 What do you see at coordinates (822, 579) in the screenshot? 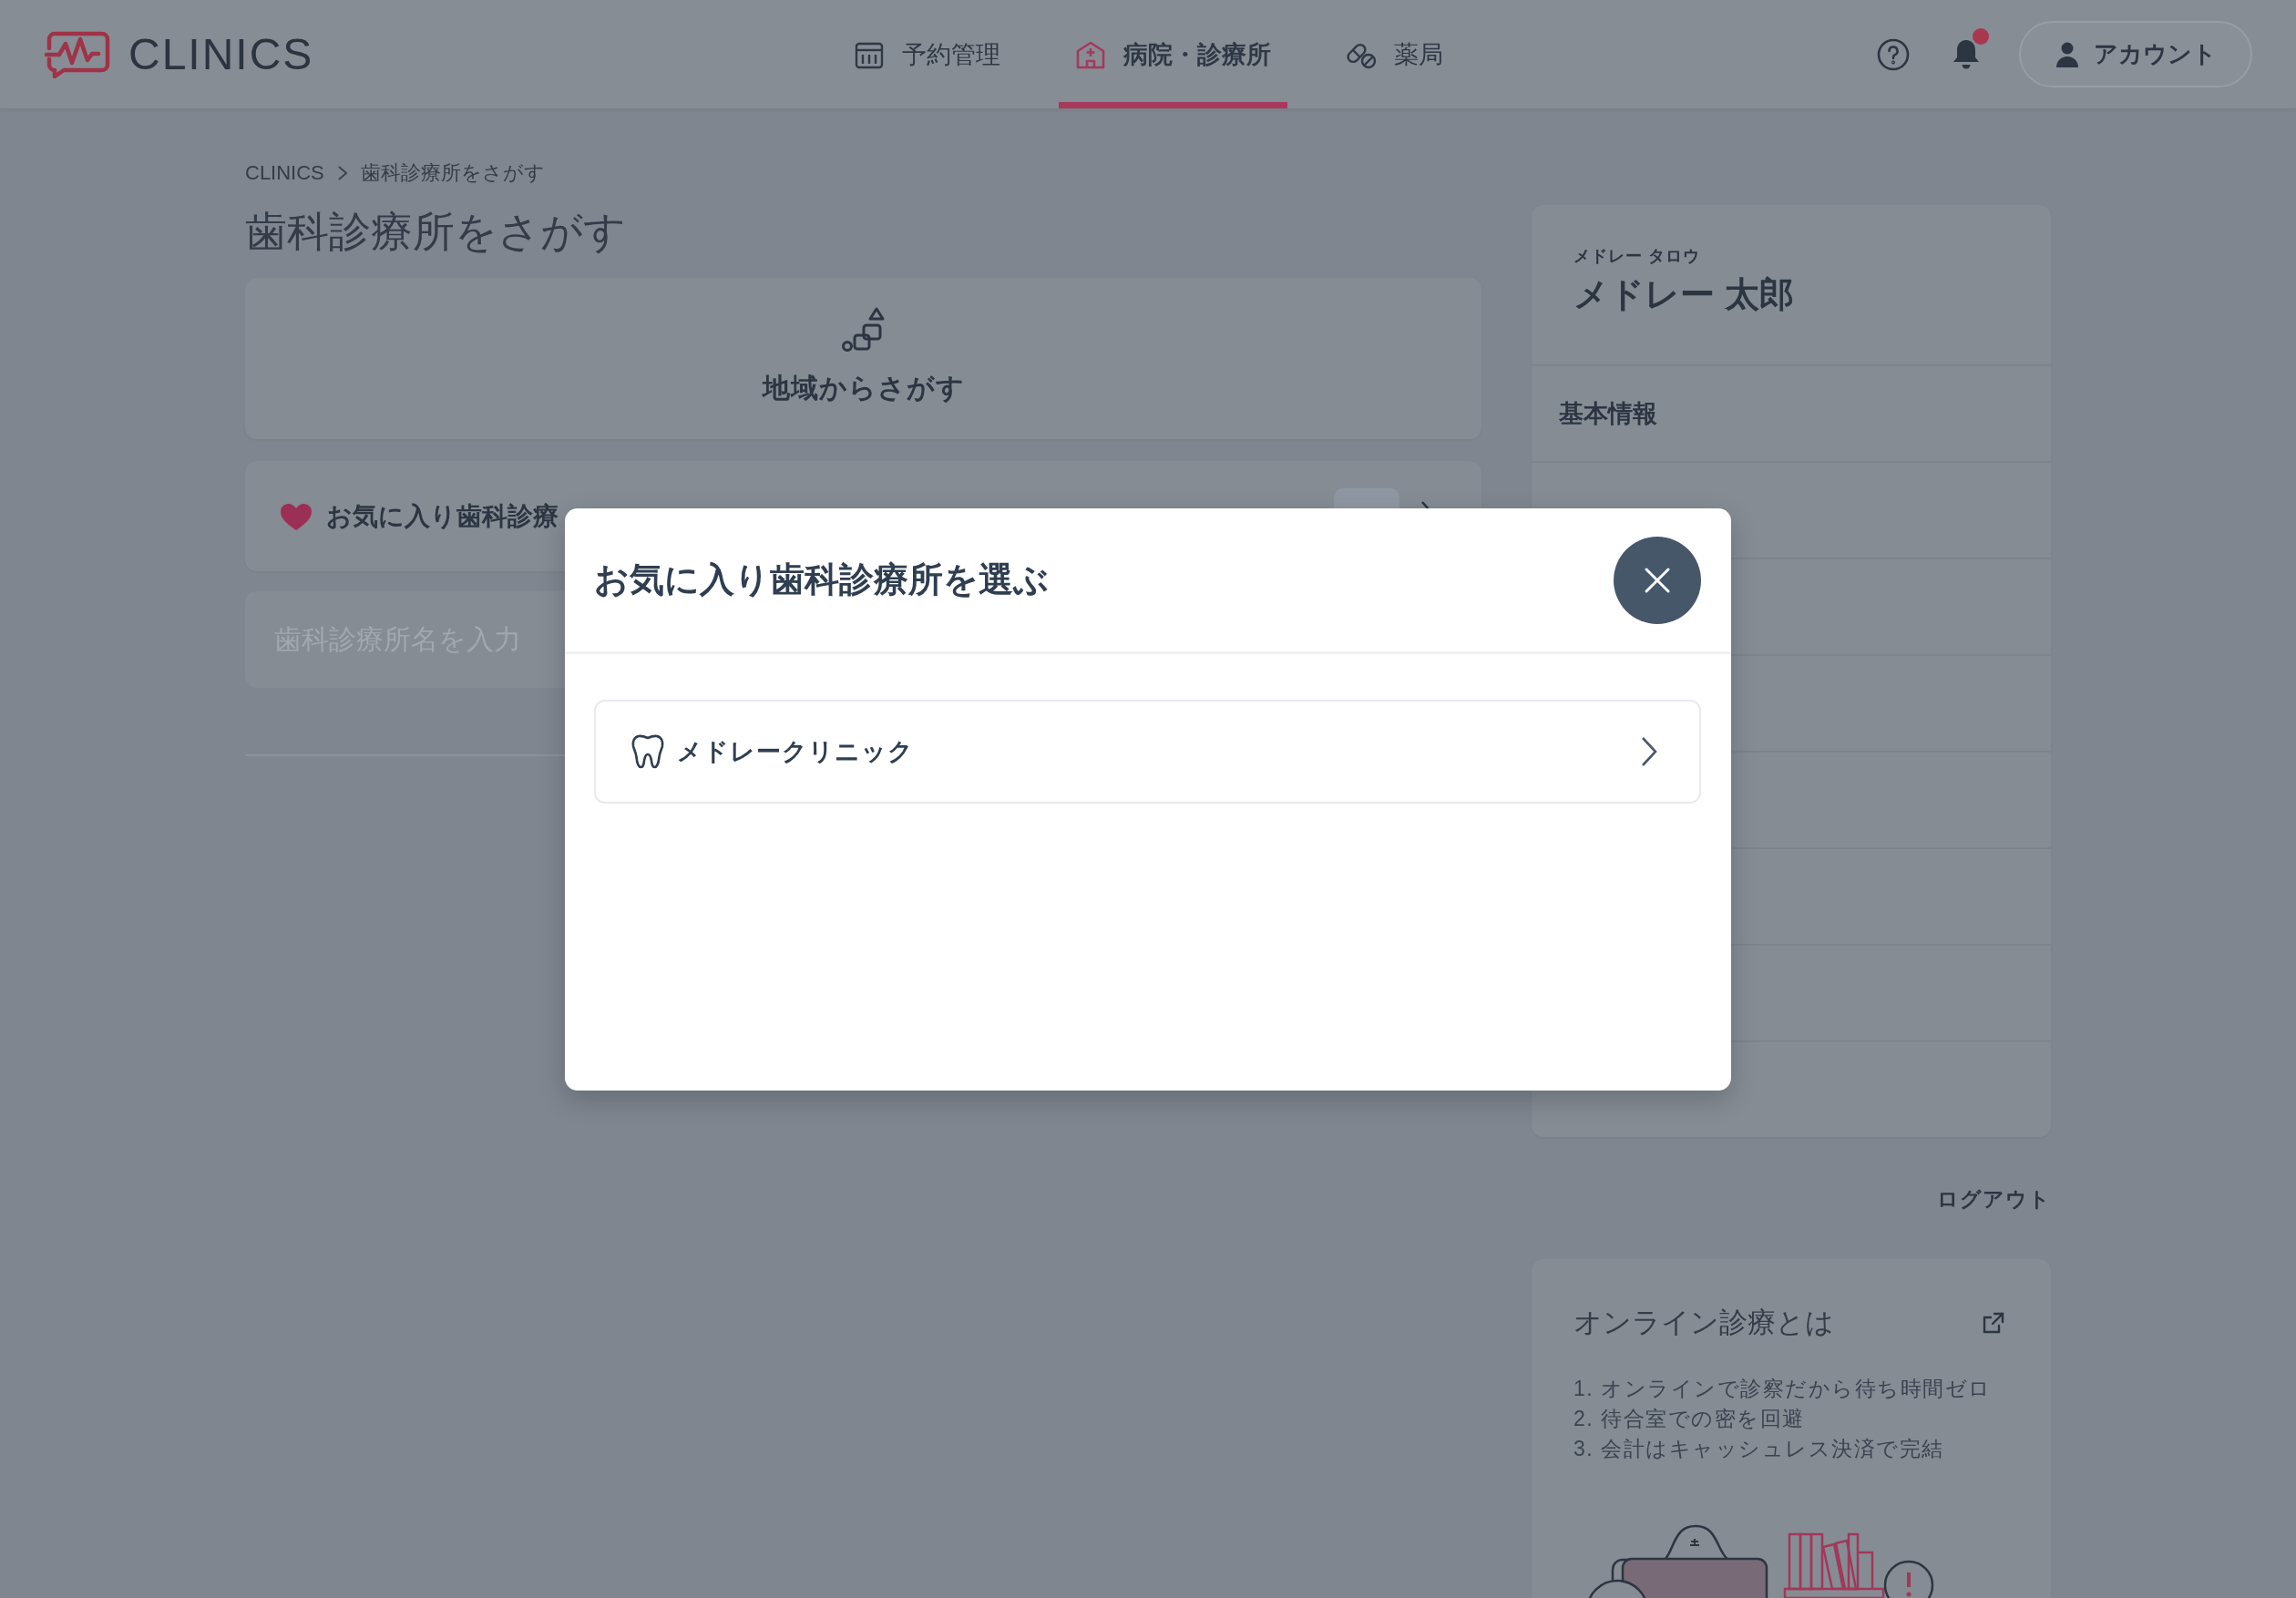
I see `modal-title: お気に入り歯科診療所を選ぶ` at bounding box center [822, 579].